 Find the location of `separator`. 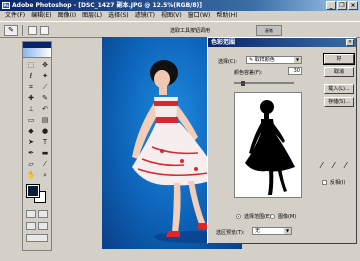

separator is located at coordinates (22, 30).